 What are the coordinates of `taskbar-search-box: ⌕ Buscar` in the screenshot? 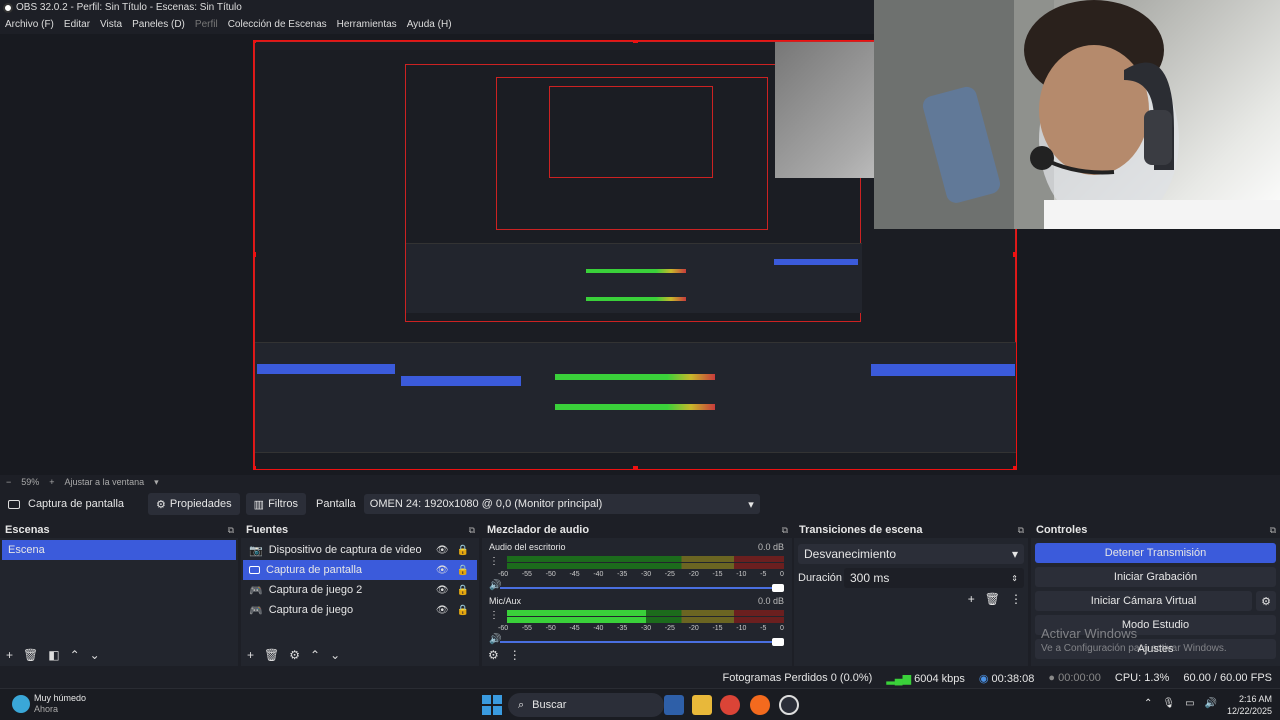 It's located at (586, 705).